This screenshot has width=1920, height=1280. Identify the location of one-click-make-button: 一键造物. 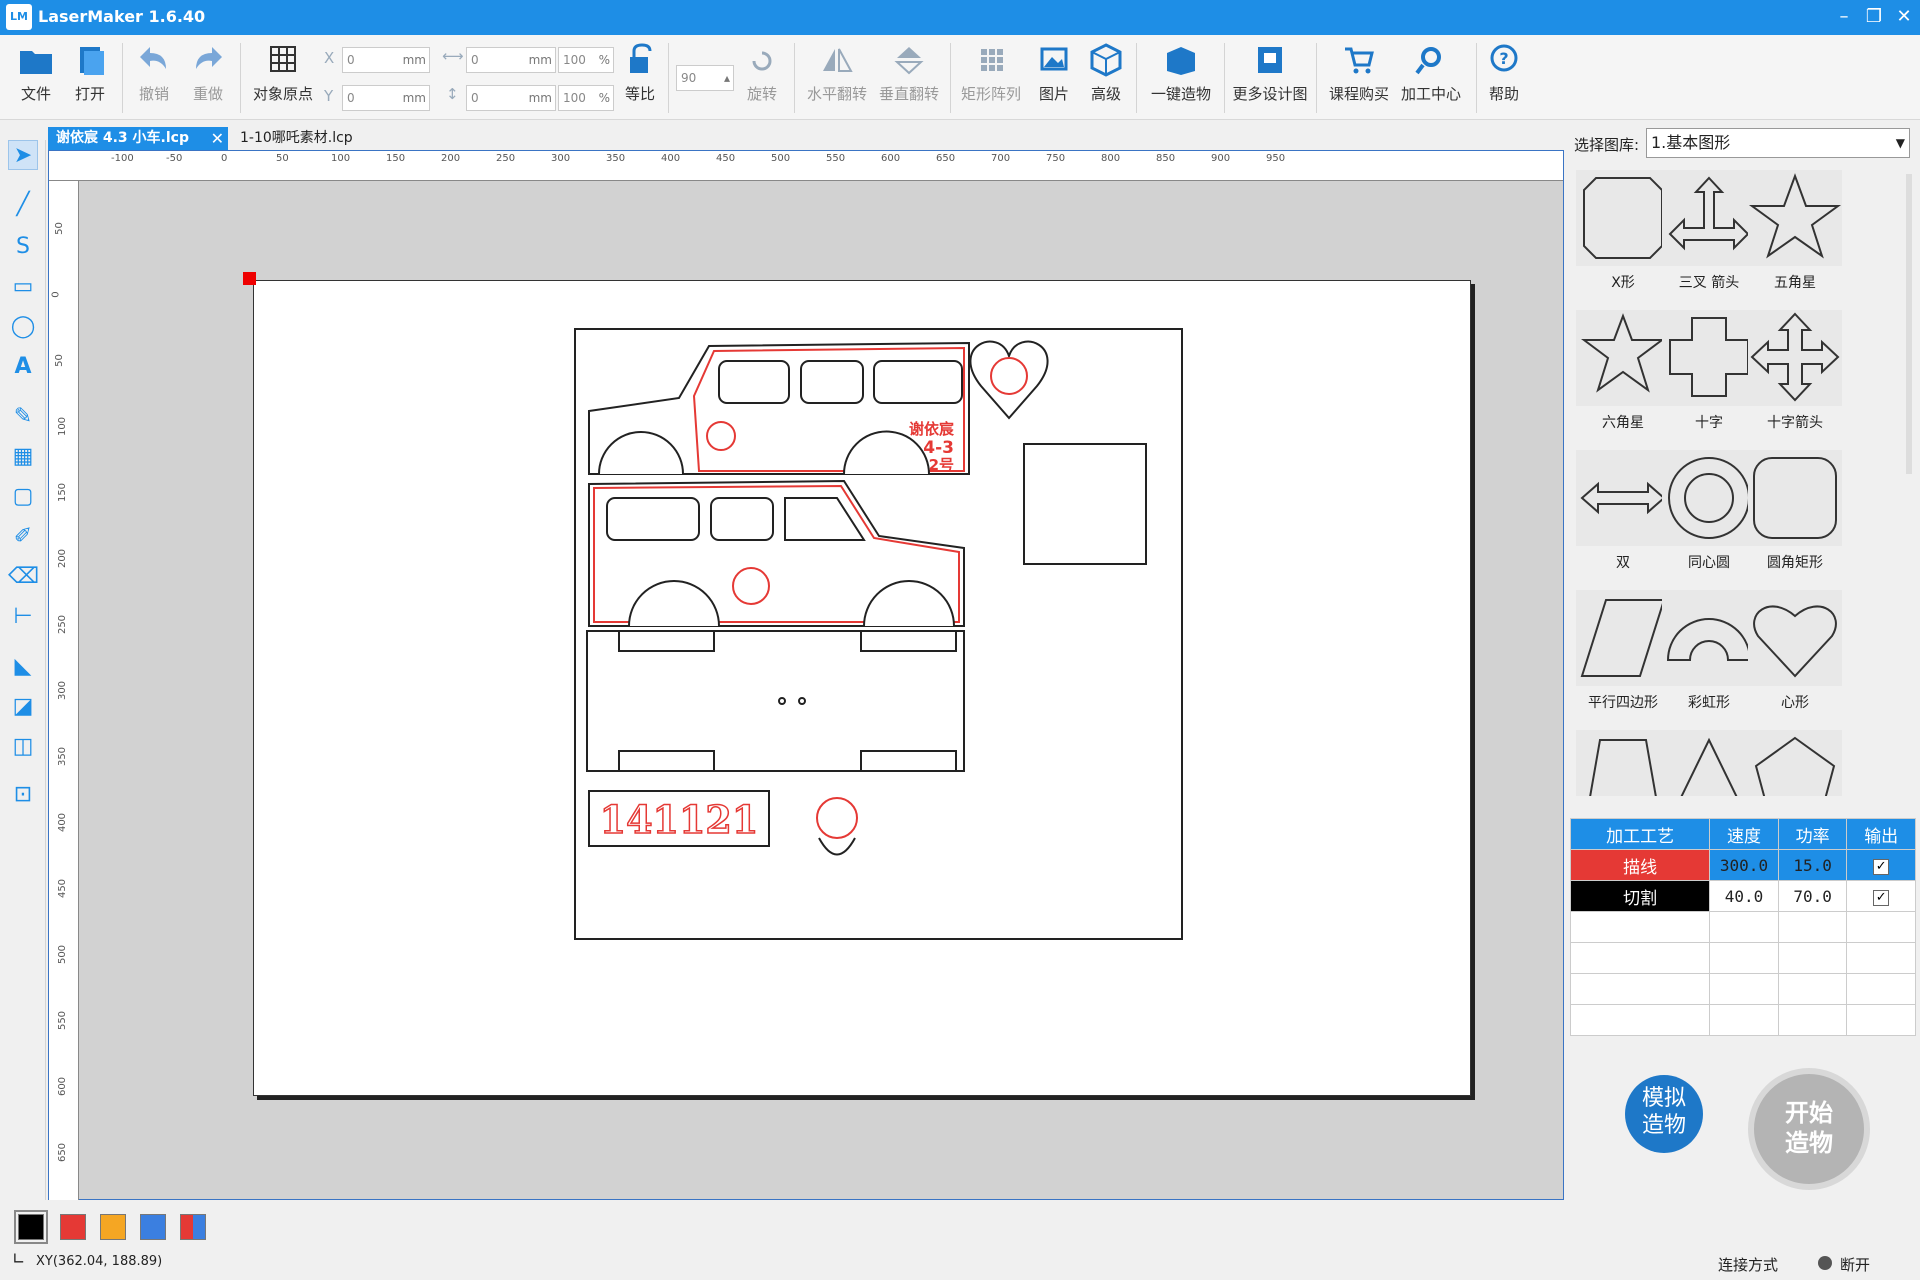
(1181, 79).